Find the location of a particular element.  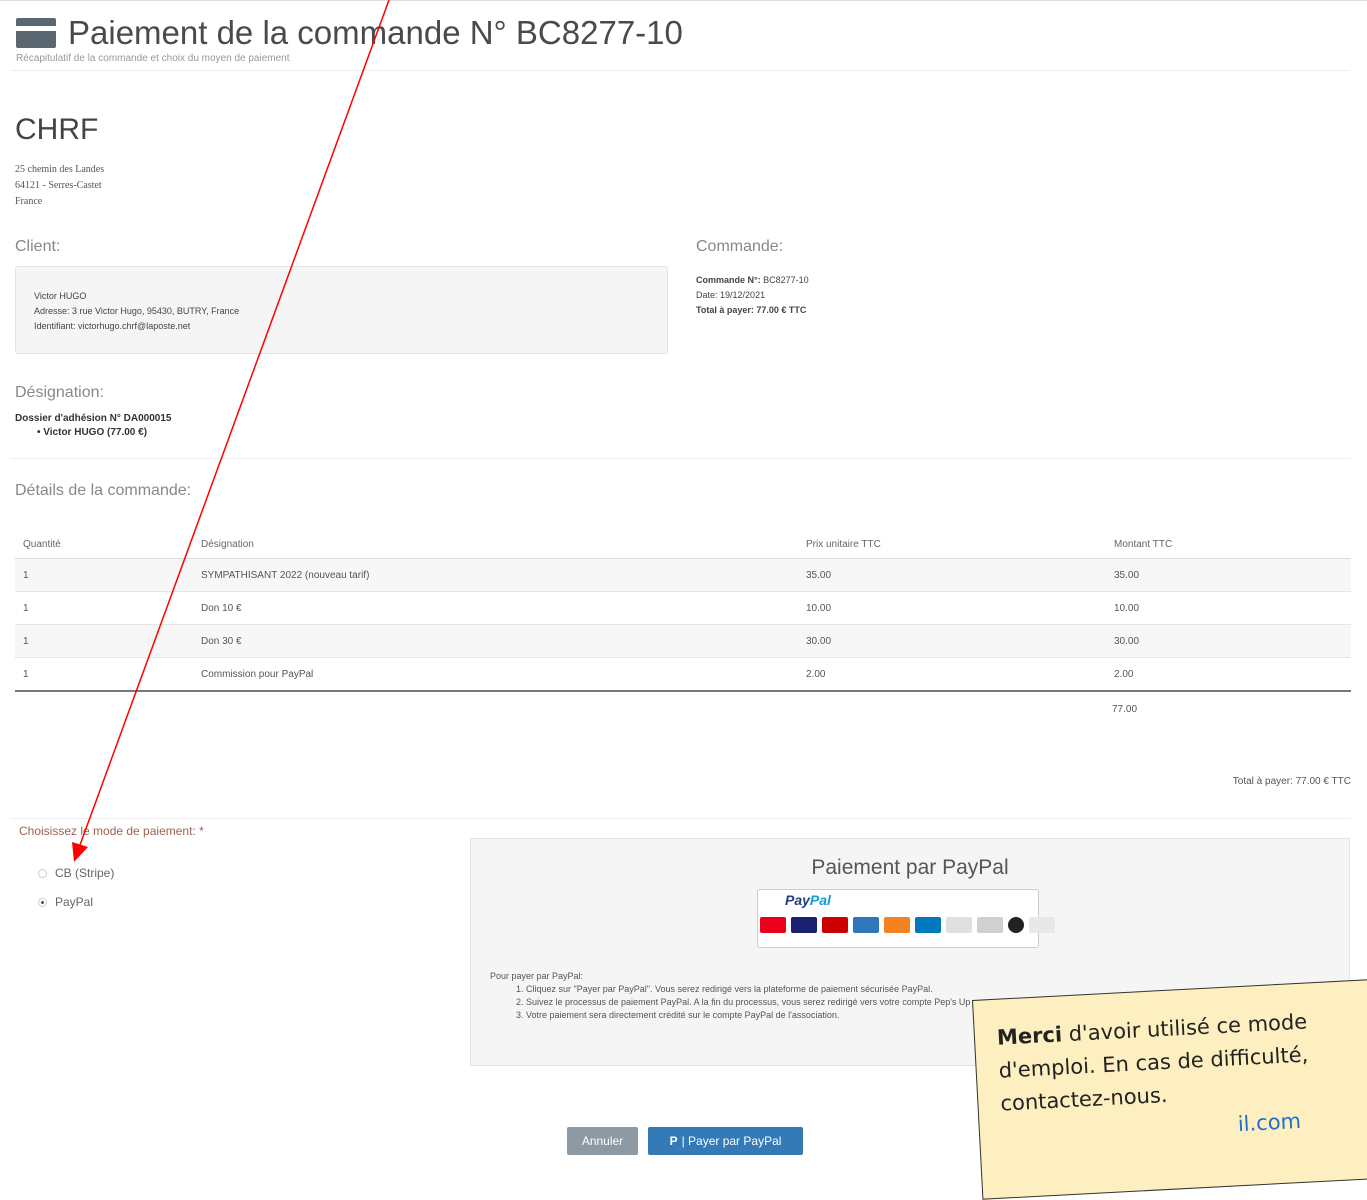

credit-card-icon is located at coordinates (36, 33).